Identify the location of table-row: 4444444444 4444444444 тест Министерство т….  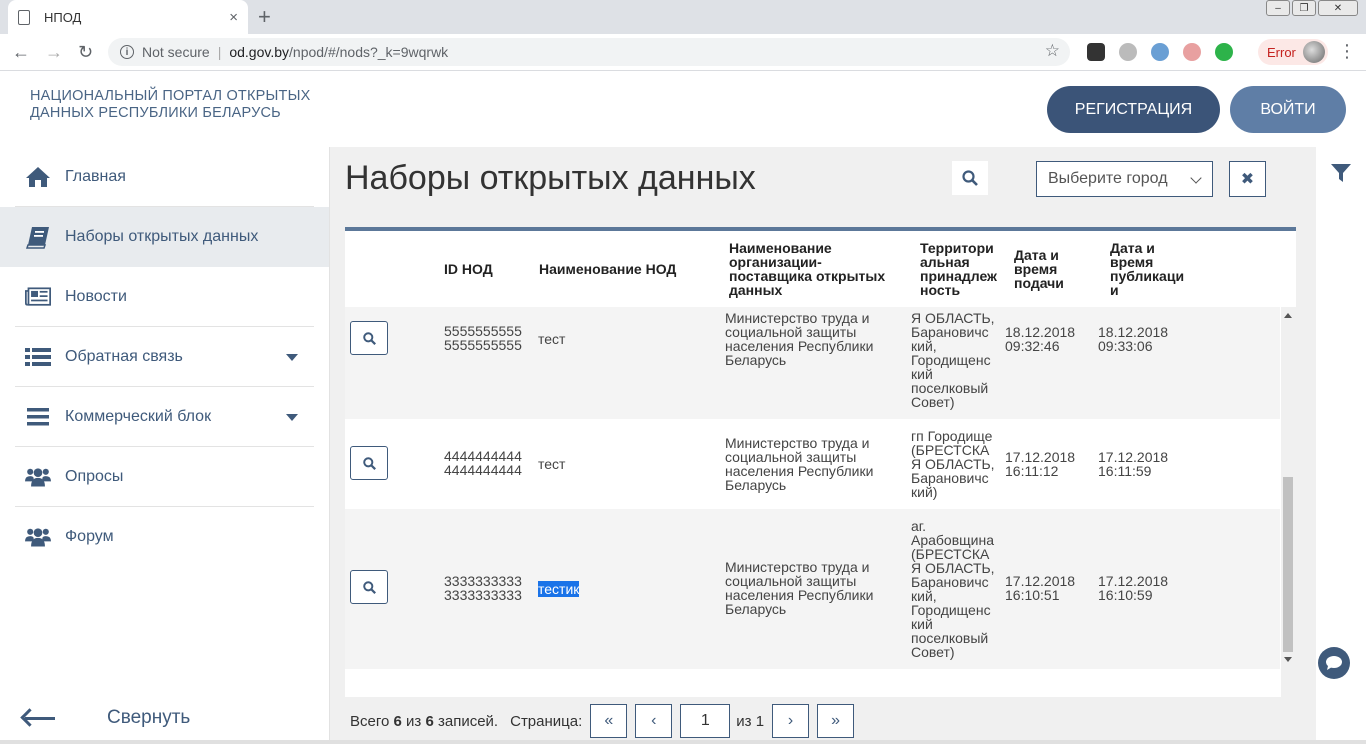
(812, 464).